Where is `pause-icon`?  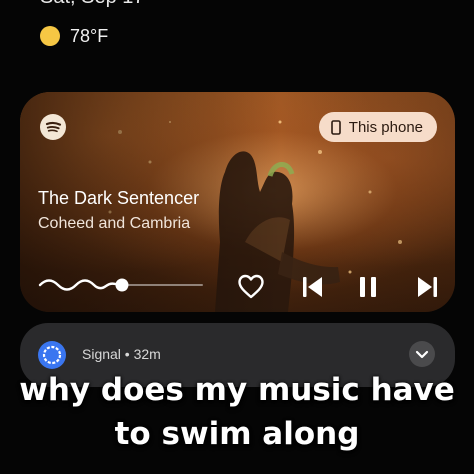
pause-icon is located at coordinates (368, 287).